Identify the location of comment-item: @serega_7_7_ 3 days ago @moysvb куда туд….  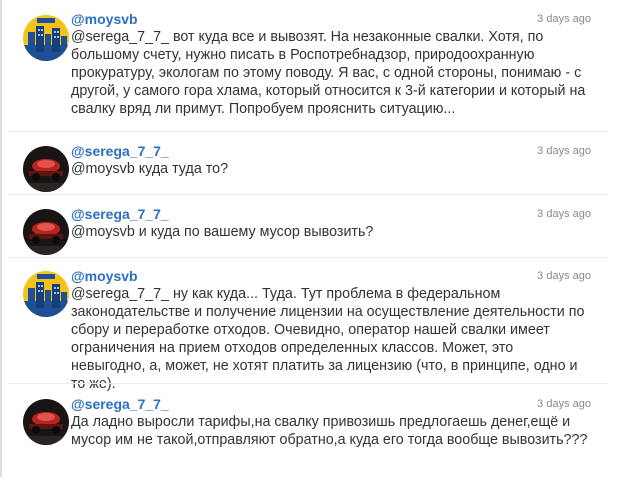
(310, 167).